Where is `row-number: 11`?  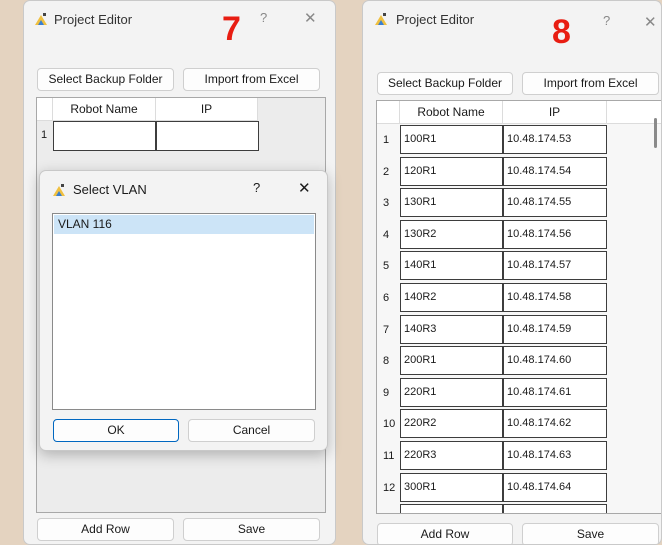
row-number: 11 is located at coordinates (389, 456).